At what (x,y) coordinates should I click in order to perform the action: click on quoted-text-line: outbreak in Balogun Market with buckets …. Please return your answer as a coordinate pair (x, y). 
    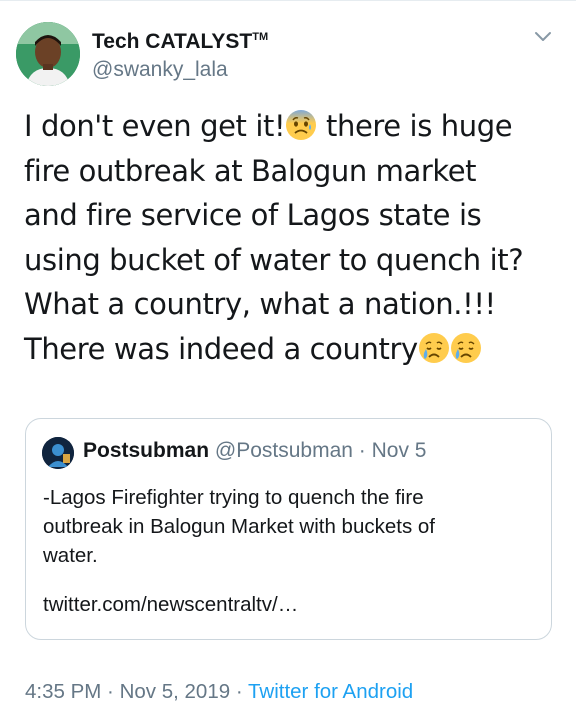
    Looking at the image, I should click on (239, 526).